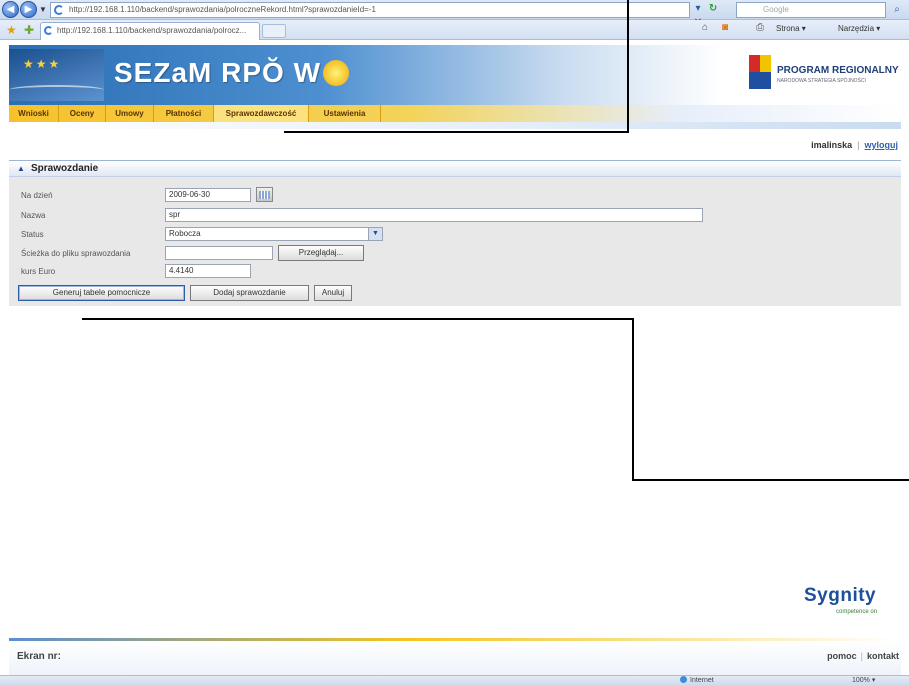 Image resolution: width=909 pixels, height=686 pixels. What do you see at coordinates (261, 113) in the screenshot?
I see `menu-item-sprawozdawczosc: Sprawozdawczość` at bounding box center [261, 113].